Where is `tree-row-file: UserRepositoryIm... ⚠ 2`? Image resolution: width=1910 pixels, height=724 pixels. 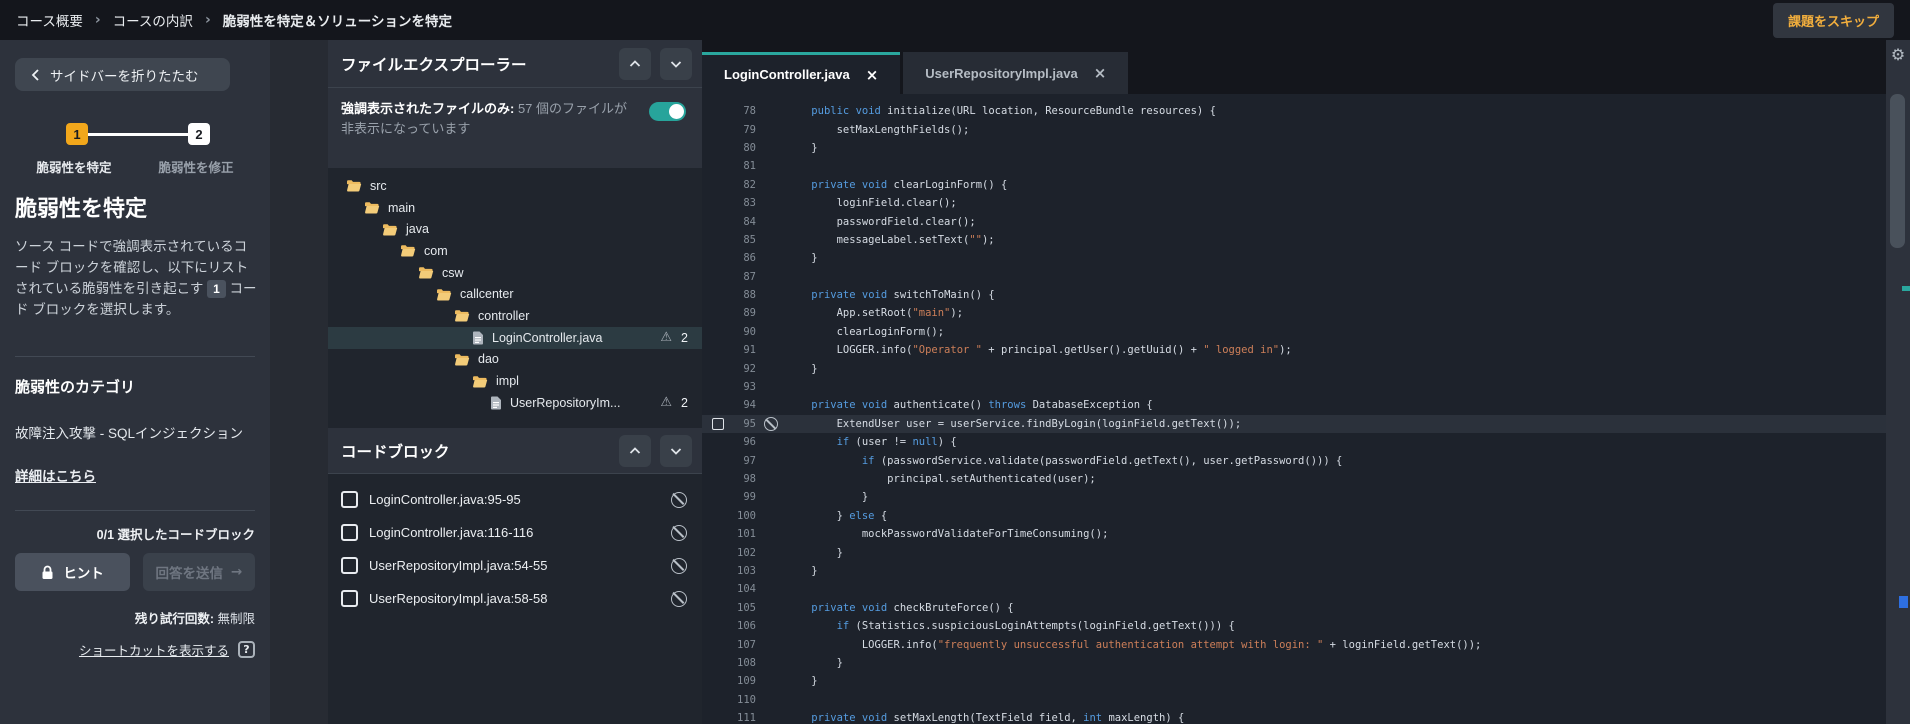
tree-row-file: UserRepositoryIm... ⚠ 2 is located at coordinates (515, 403).